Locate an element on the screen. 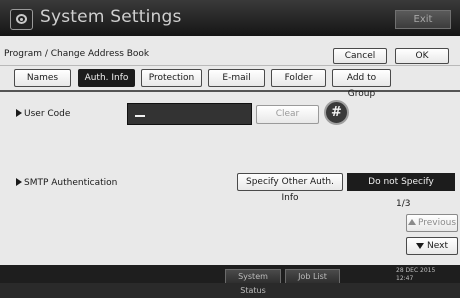 This screenshot has width=460, height=298. tab-email: E-mail is located at coordinates (236, 78).